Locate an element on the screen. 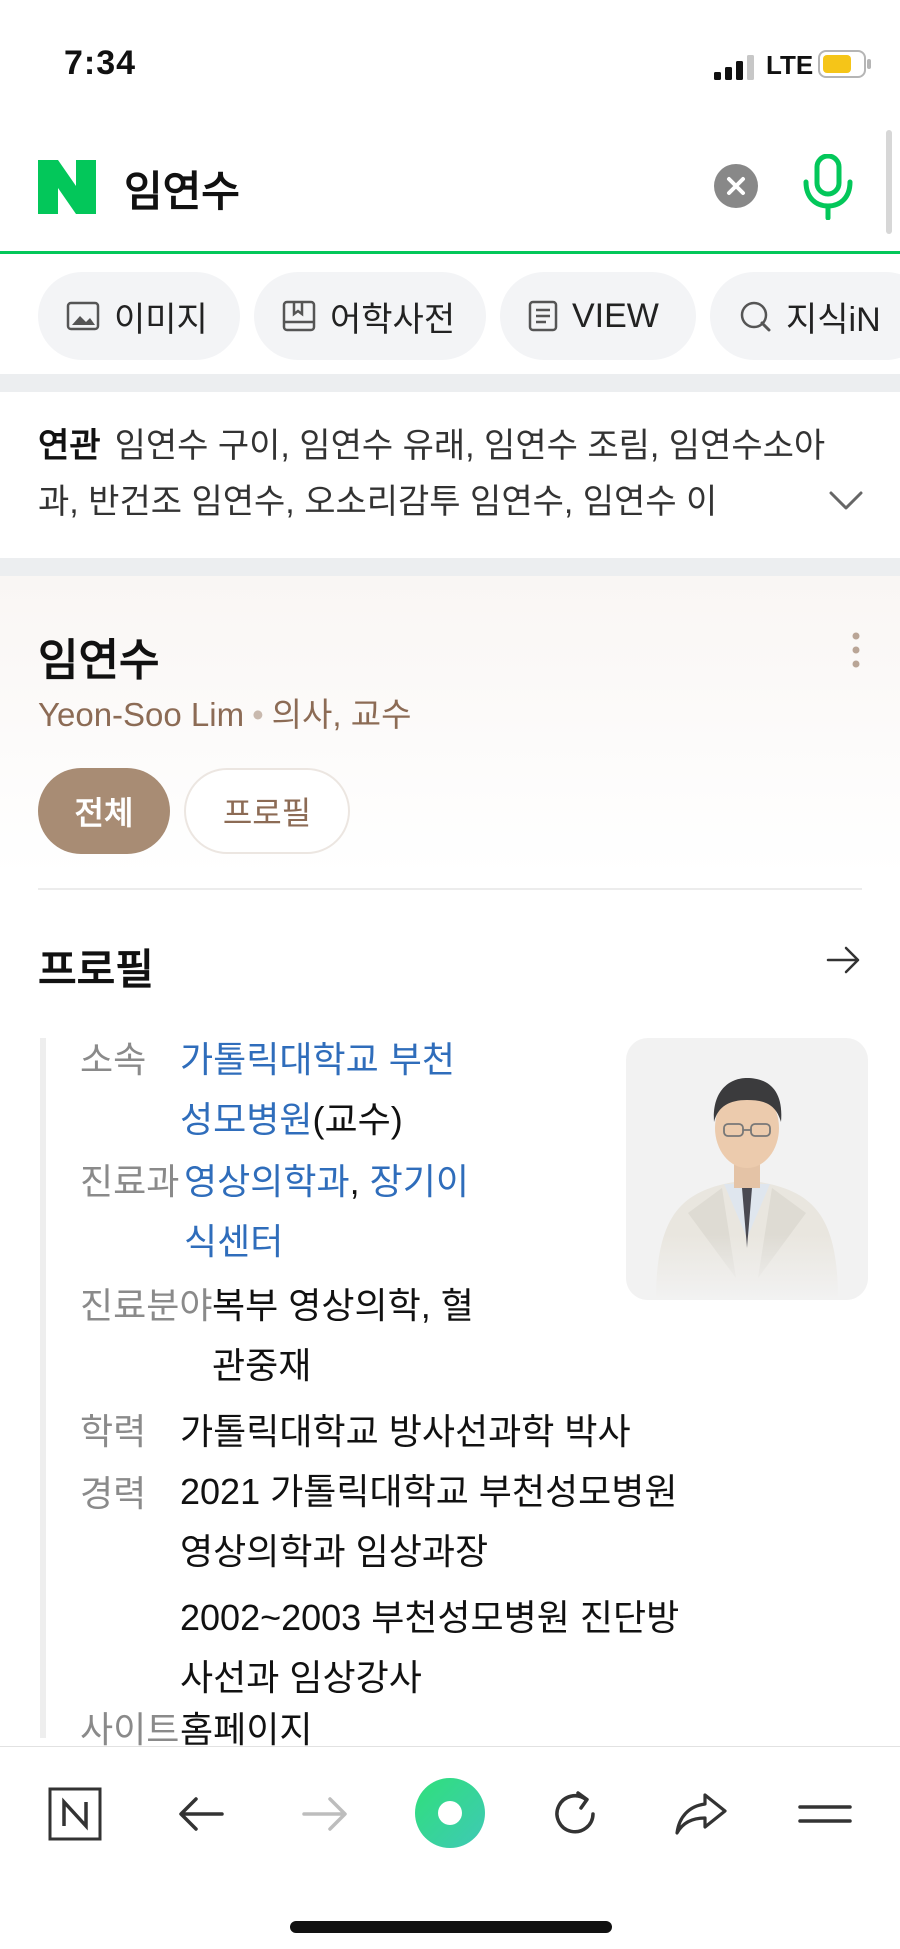 The height and width of the screenshot is (1949, 900). more-options-icon is located at coordinates (856, 650).